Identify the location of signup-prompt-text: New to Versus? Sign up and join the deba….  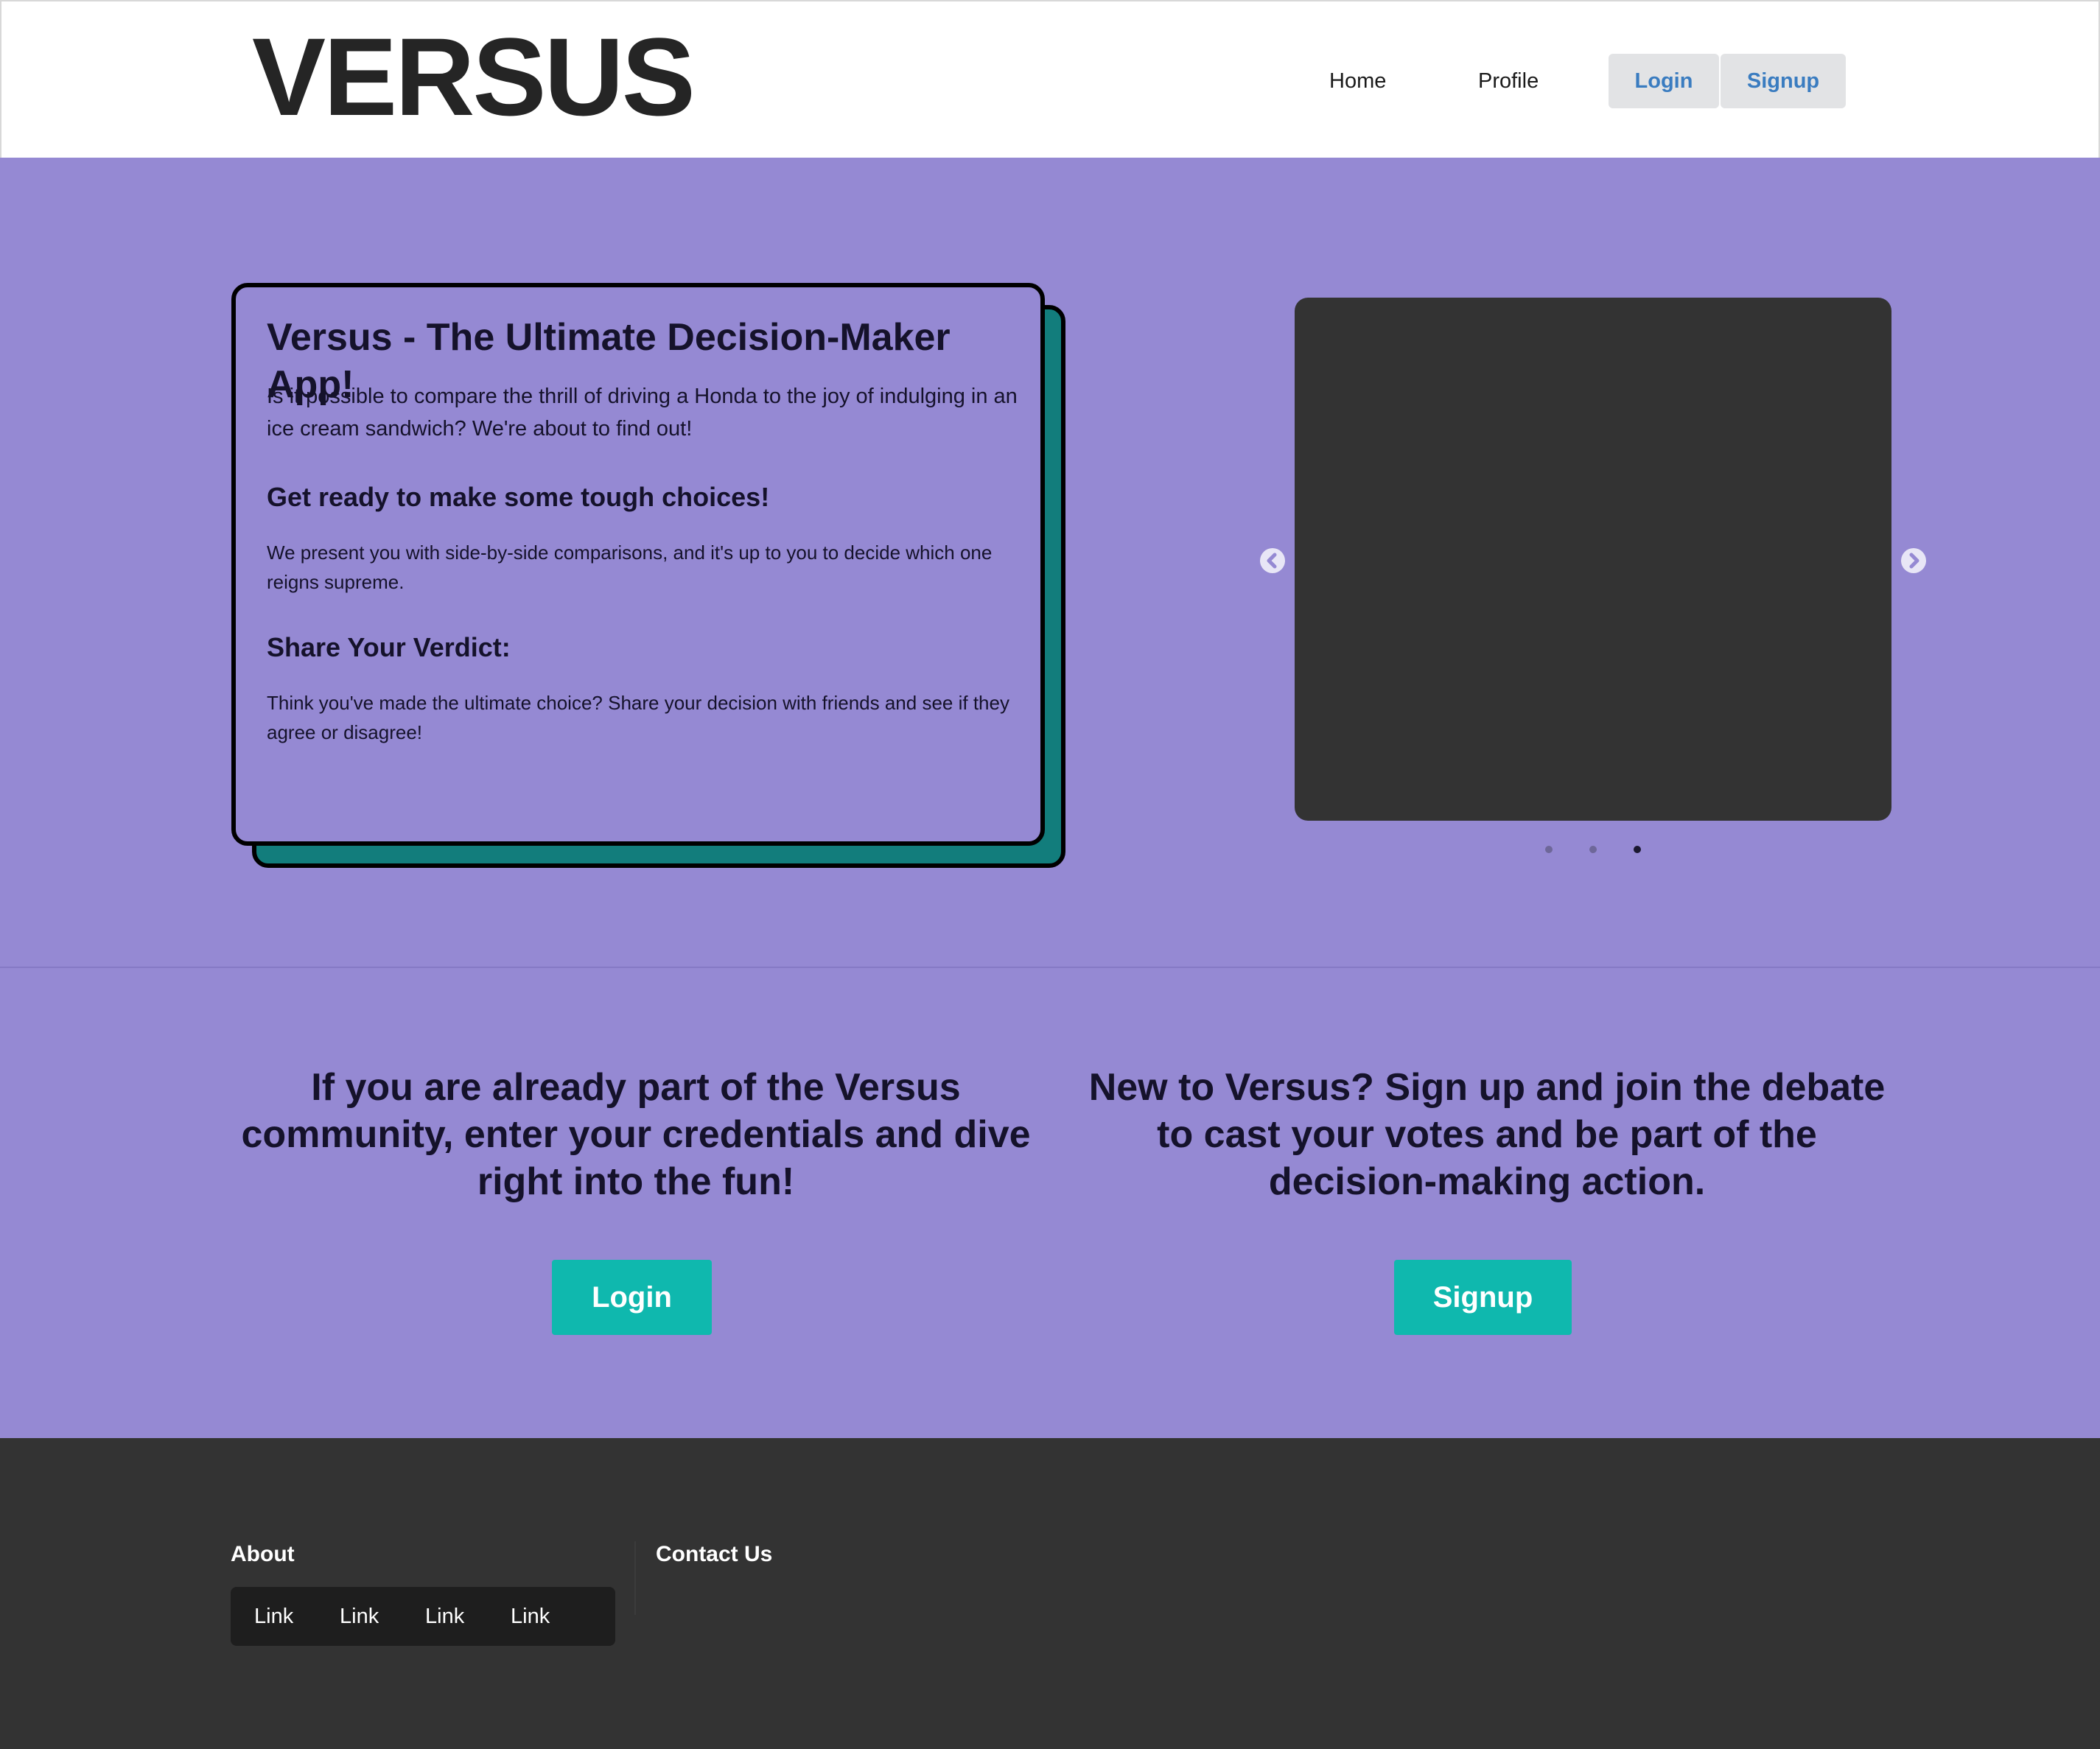
(1487, 1134).